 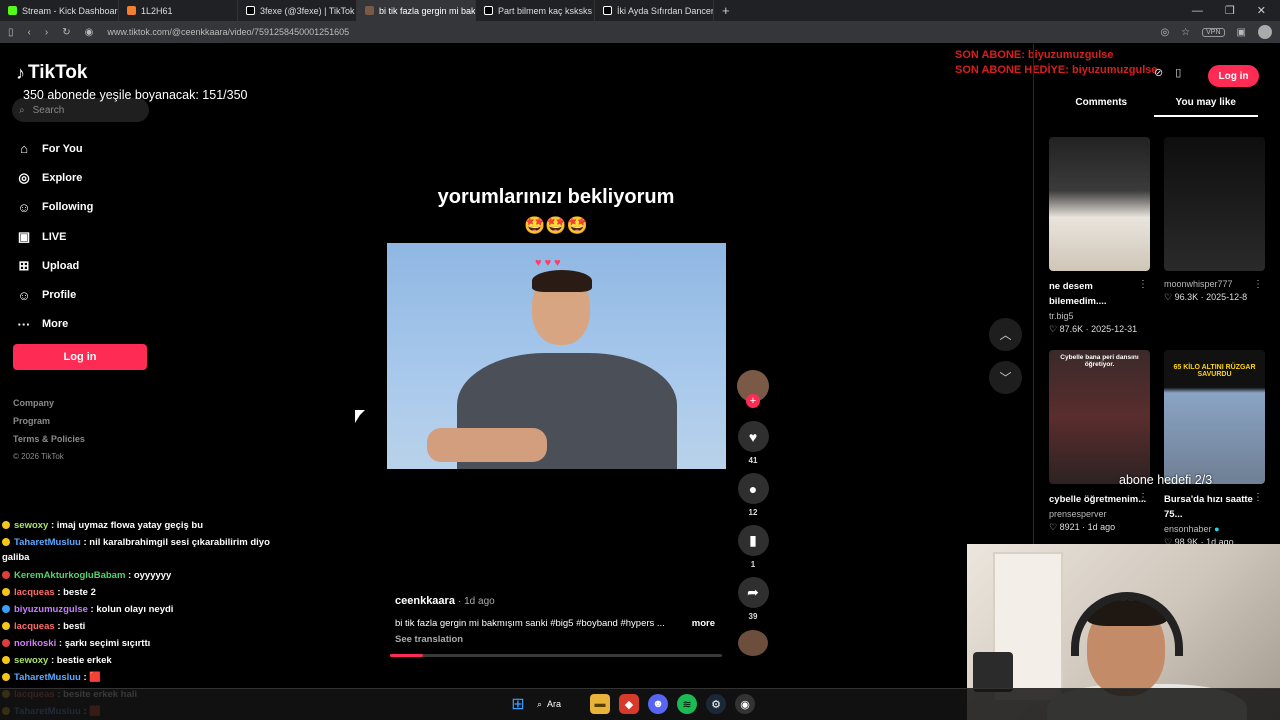 I want to click on site-info-icon: ◉, so click(x=89, y=32).